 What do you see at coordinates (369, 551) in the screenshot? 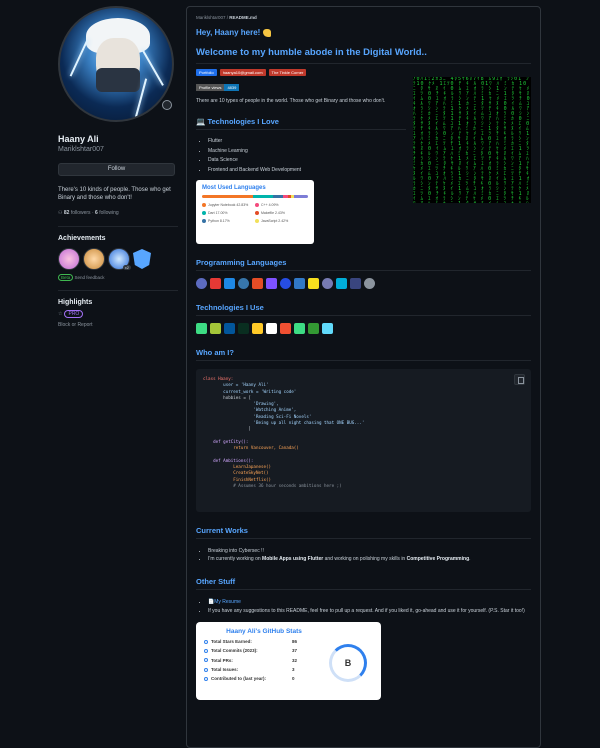
I see `list-item: Breaking into Cybersec !!` at bounding box center [369, 551].